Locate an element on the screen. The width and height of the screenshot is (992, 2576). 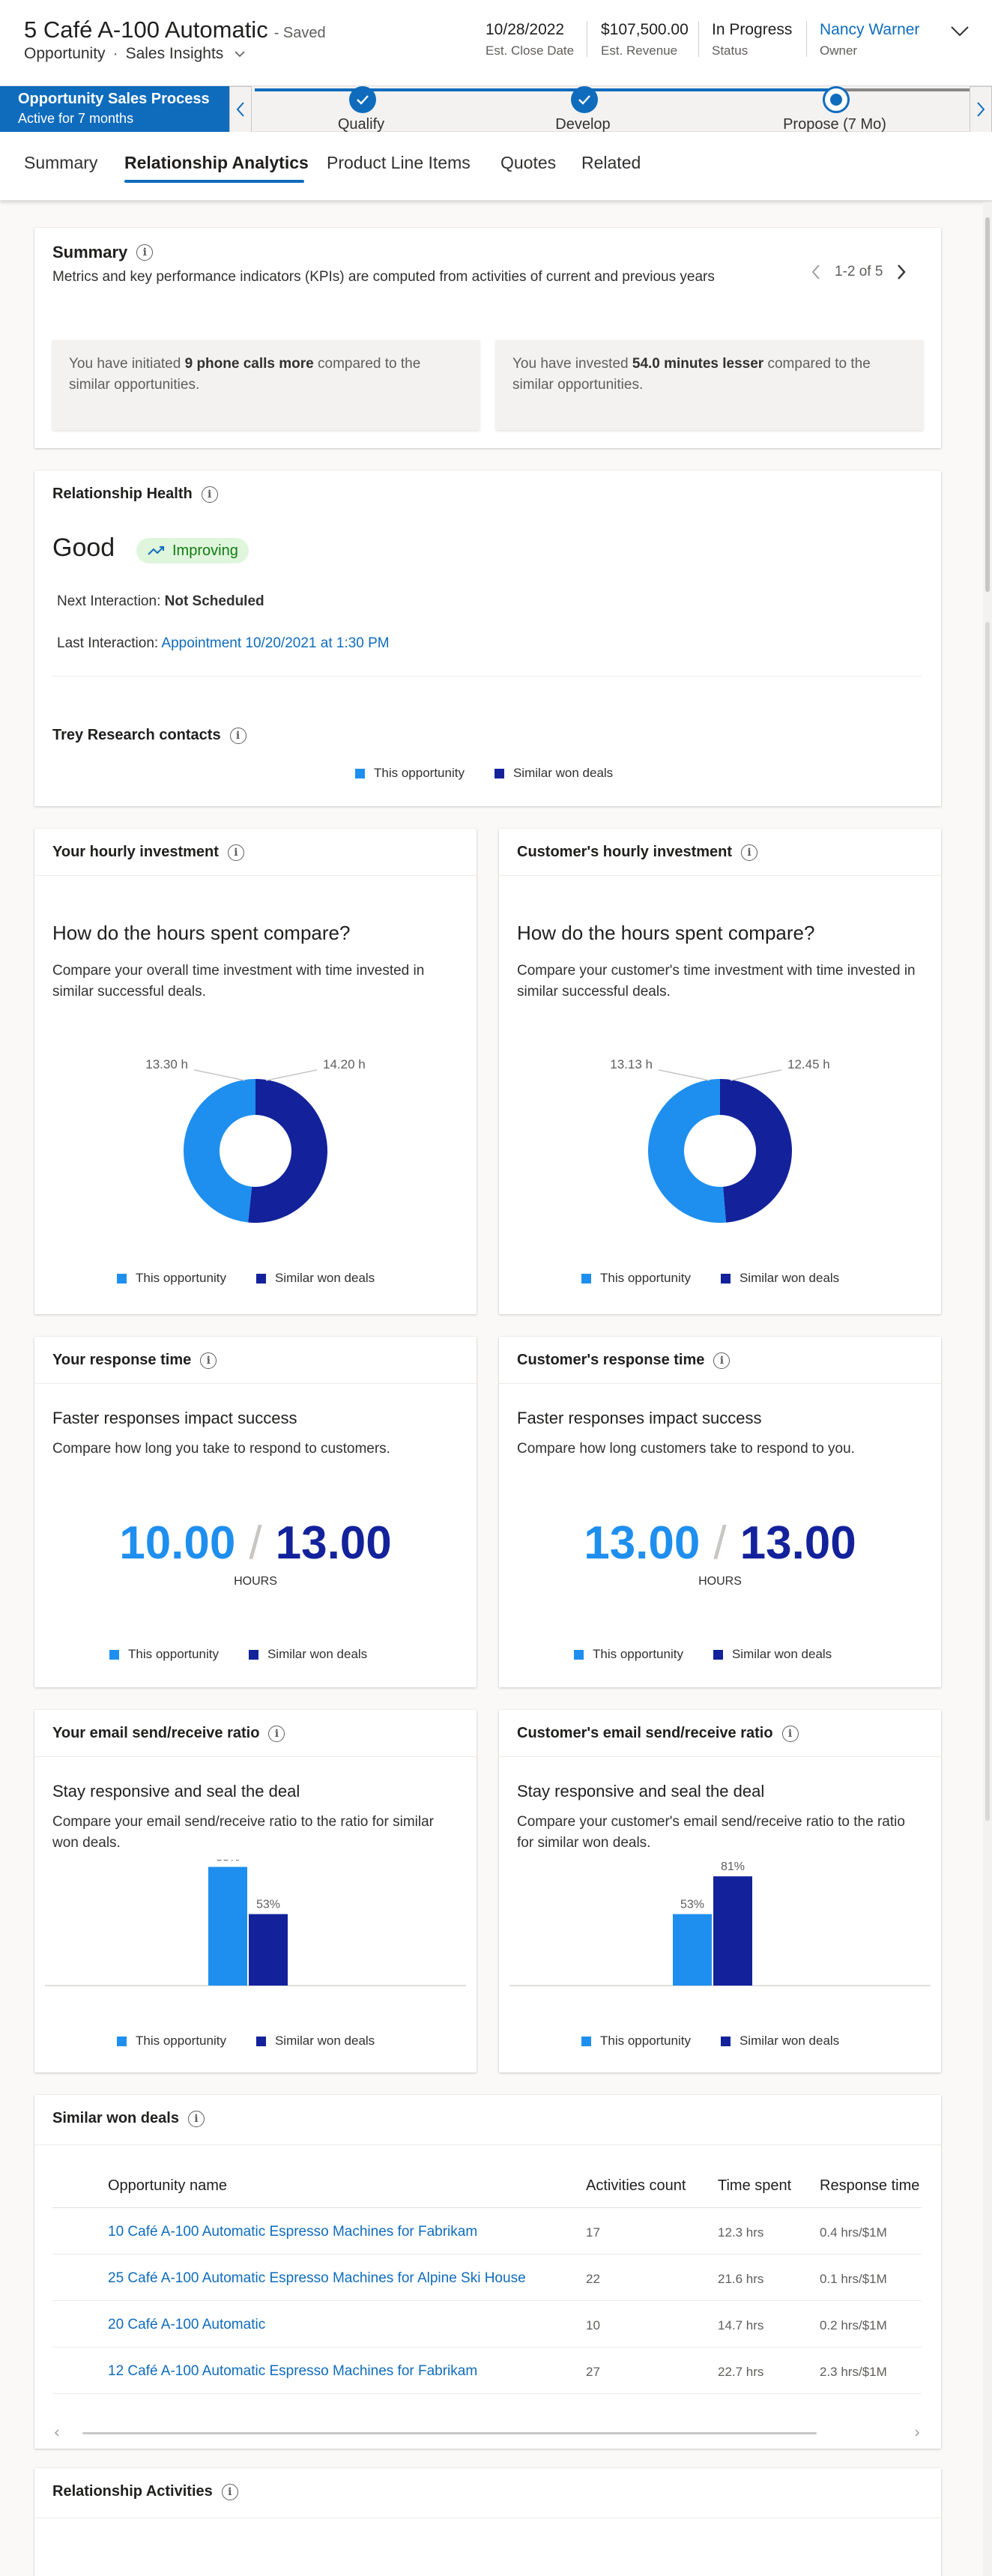
scroll-left-icon is located at coordinates (56, 2433).